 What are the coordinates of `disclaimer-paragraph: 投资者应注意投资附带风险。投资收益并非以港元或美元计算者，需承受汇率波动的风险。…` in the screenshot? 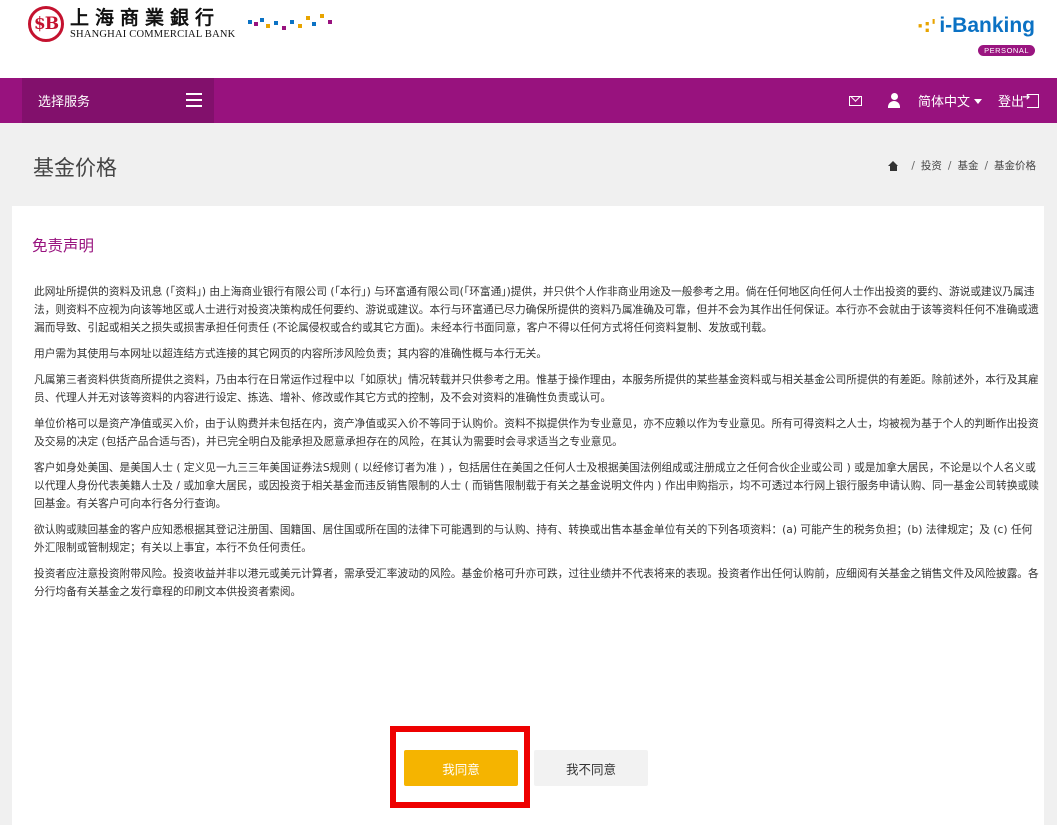 It's located at (536, 582).